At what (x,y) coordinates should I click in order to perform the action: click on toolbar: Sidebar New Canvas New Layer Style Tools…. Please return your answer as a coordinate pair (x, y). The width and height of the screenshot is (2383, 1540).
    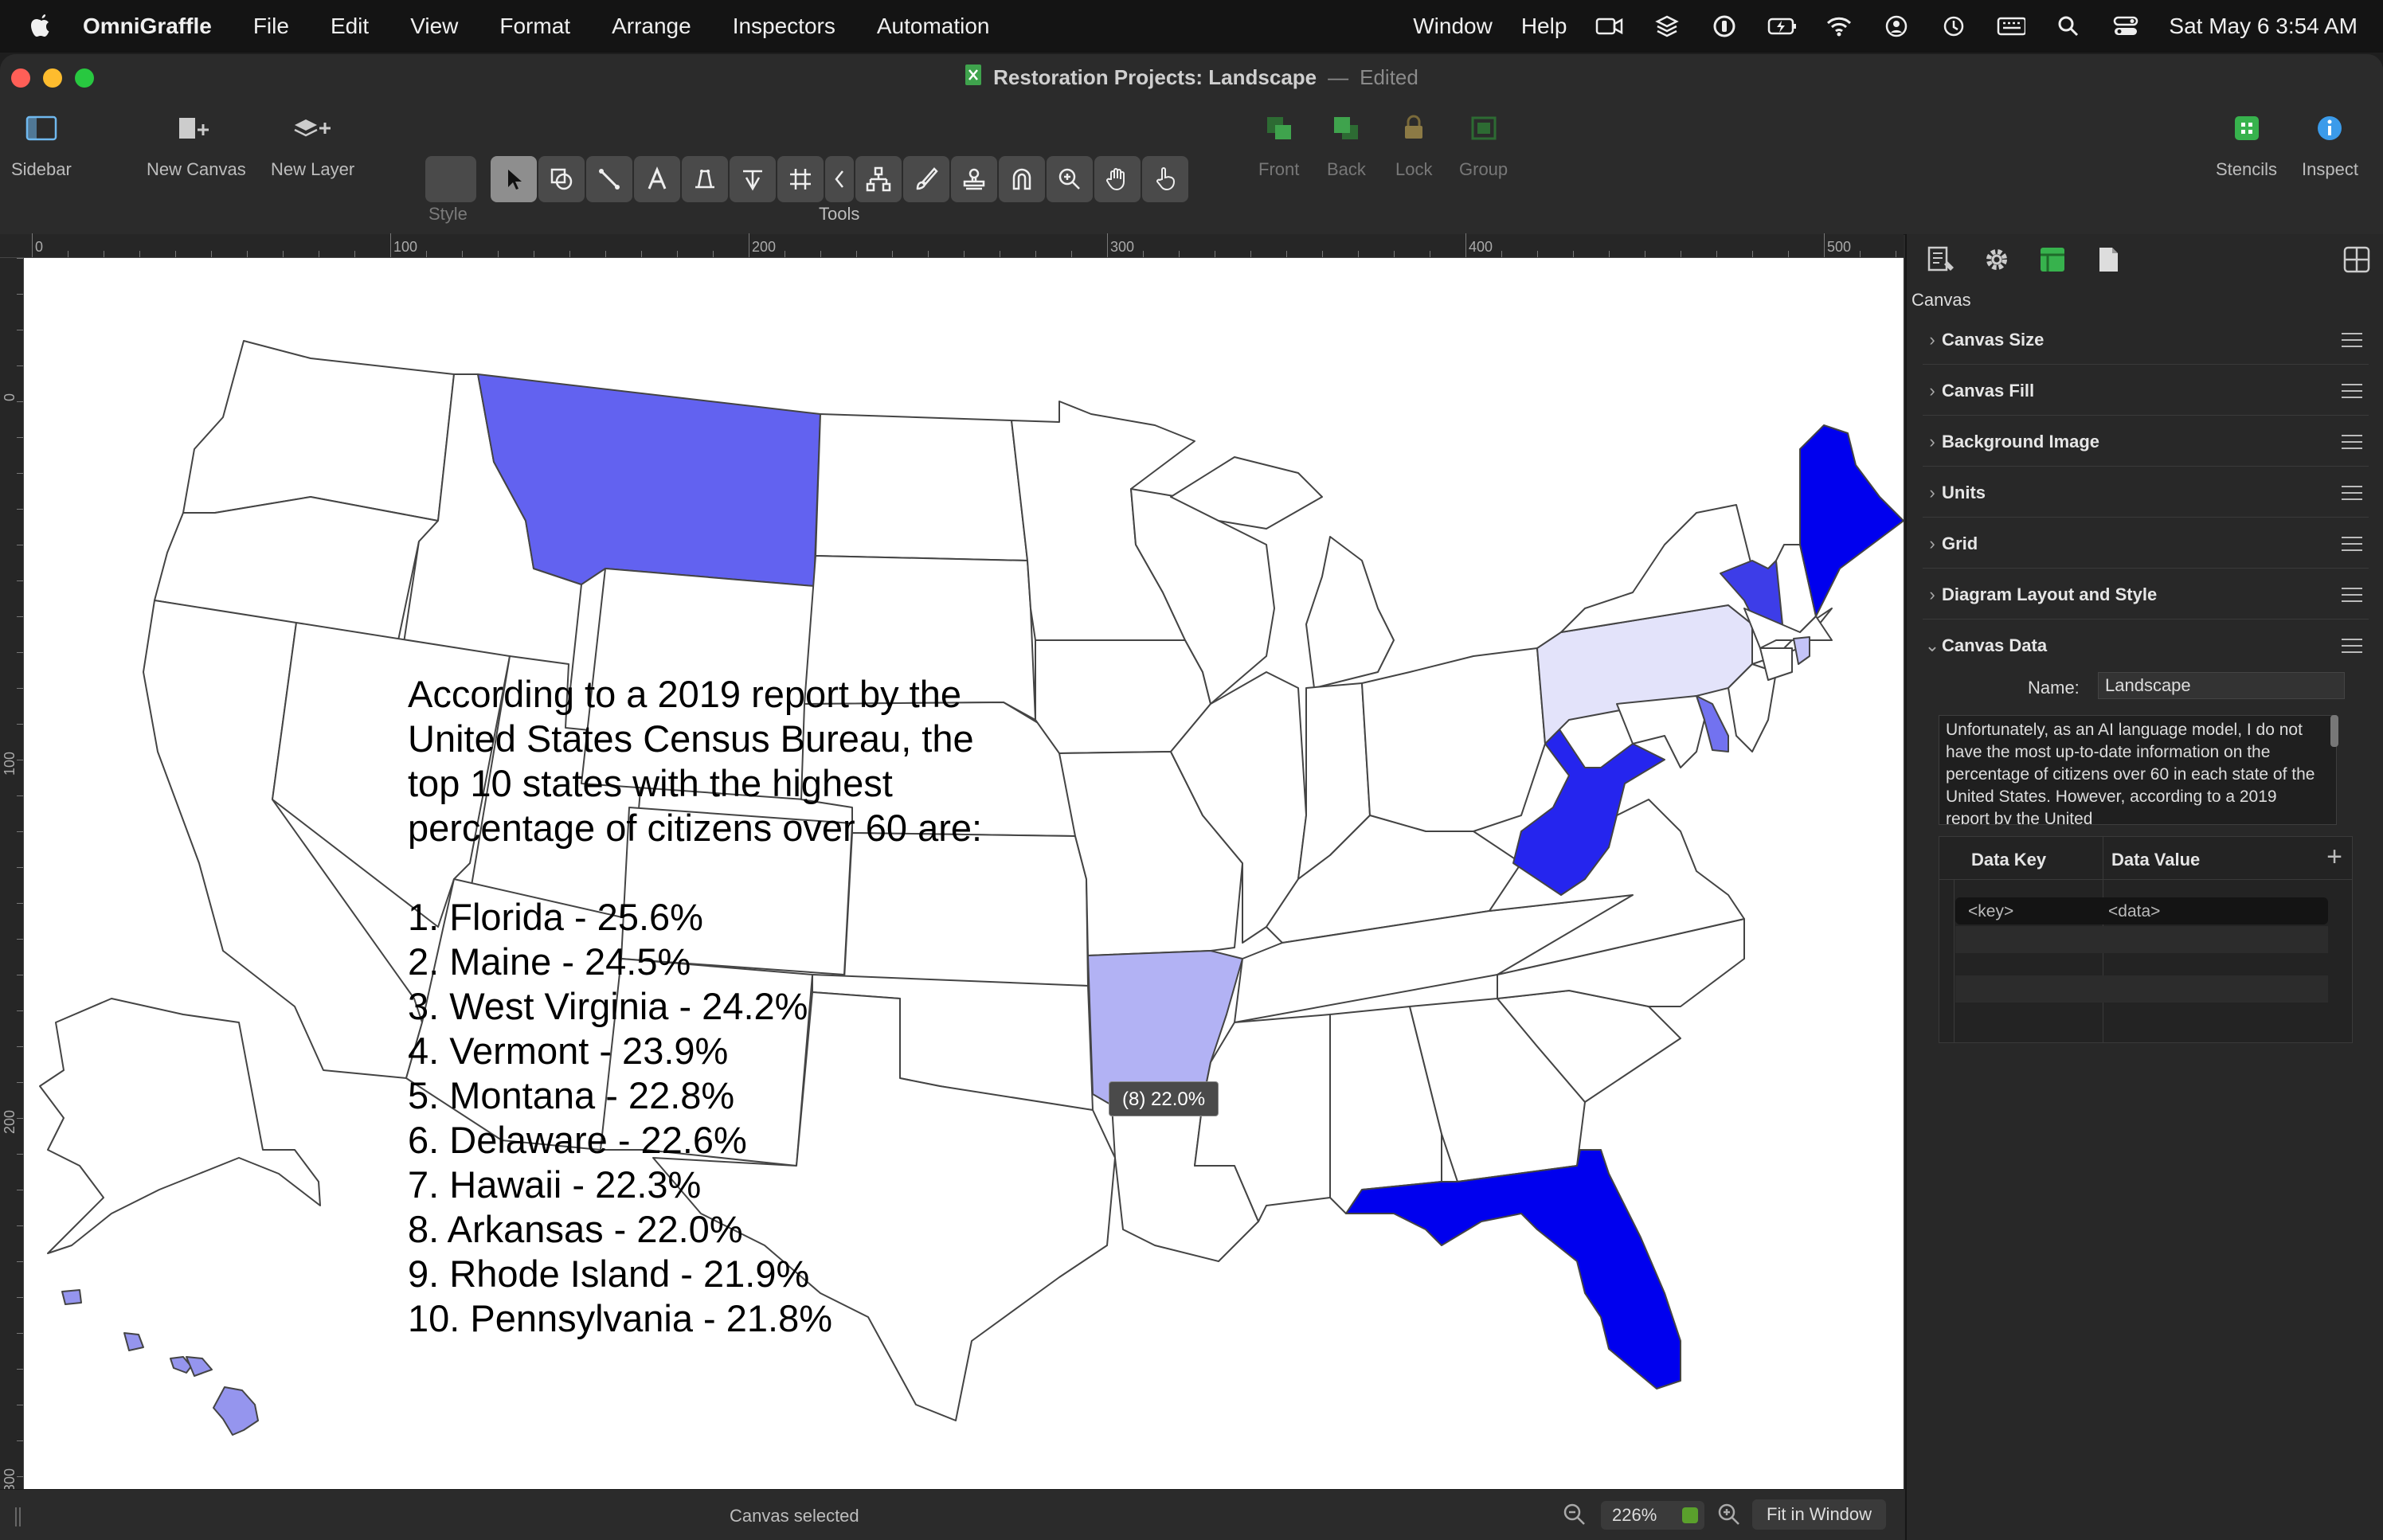
    Looking at the image, I should click on (1191, 190).